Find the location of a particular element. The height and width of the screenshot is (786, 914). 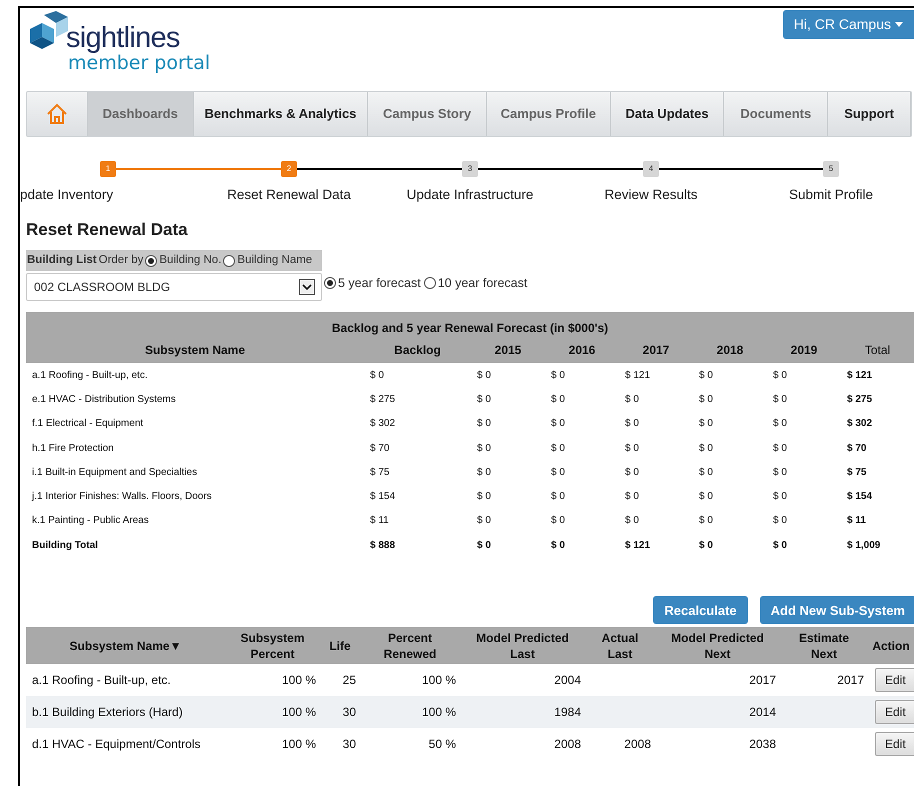

building-select: 002 CLASSROOM BLDG is located at coordinates (174, 287).